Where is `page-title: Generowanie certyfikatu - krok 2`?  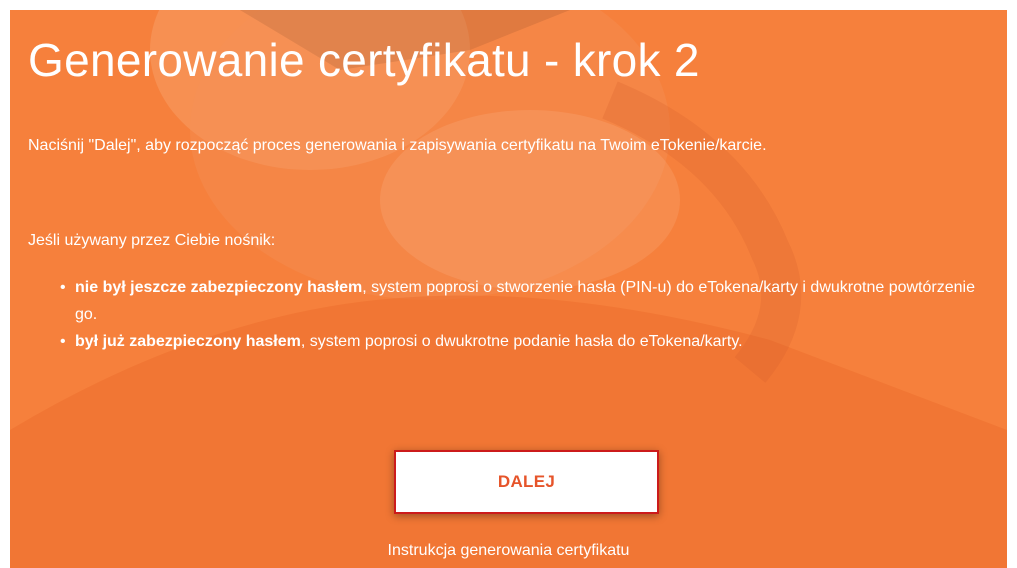
page-title: Generowanie certyfikatu - krok 2 is located at coordinates (364, 60).